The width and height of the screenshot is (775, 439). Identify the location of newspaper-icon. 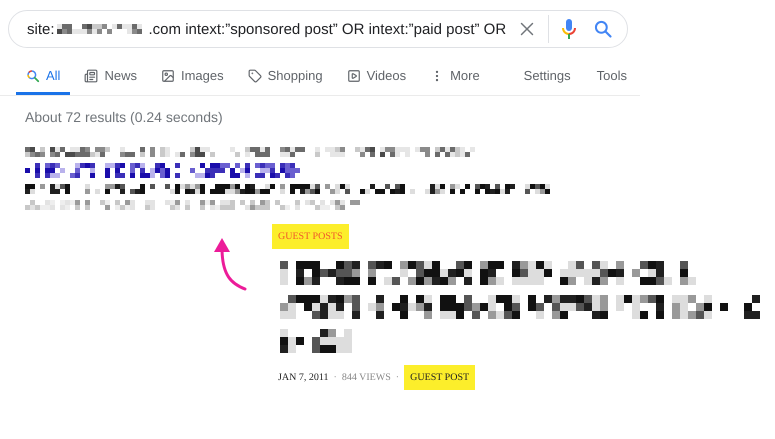
(91, 75).